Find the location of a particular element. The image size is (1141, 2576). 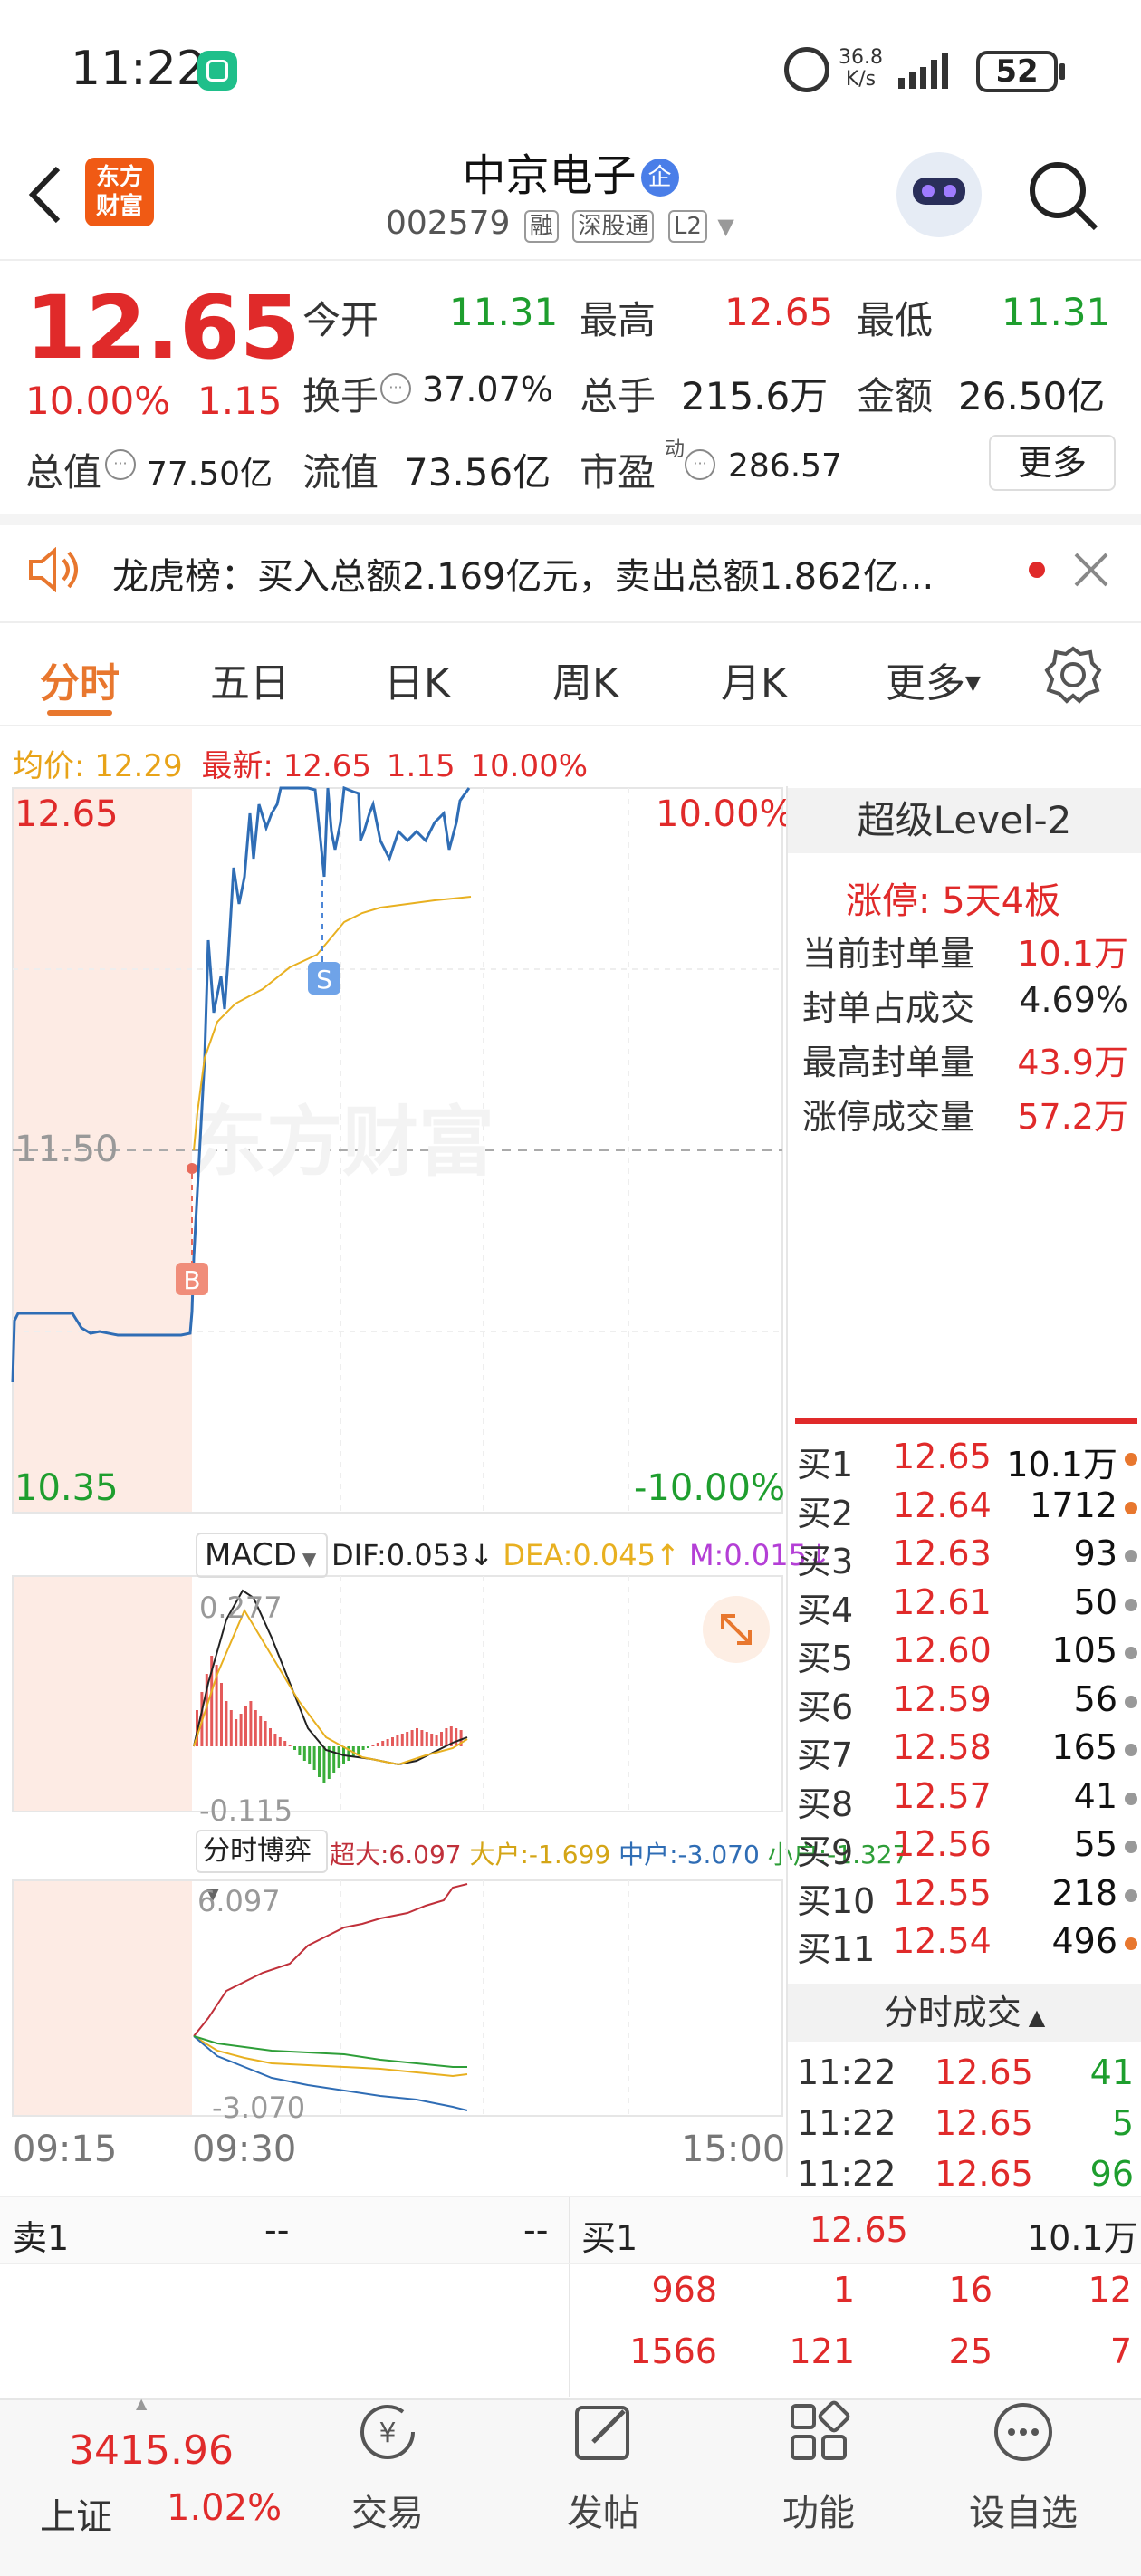

ob-volume: 41 is located at coordinates (1095, 1795).